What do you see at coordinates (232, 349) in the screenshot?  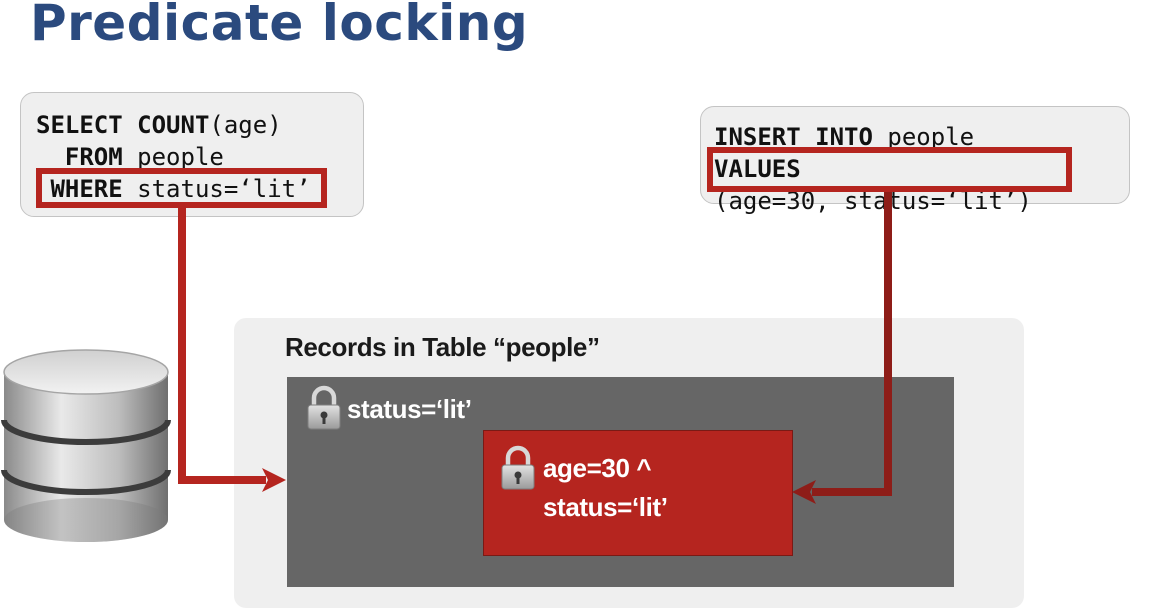 I see `arrow-right-icon` at bounding box center [232, 349].